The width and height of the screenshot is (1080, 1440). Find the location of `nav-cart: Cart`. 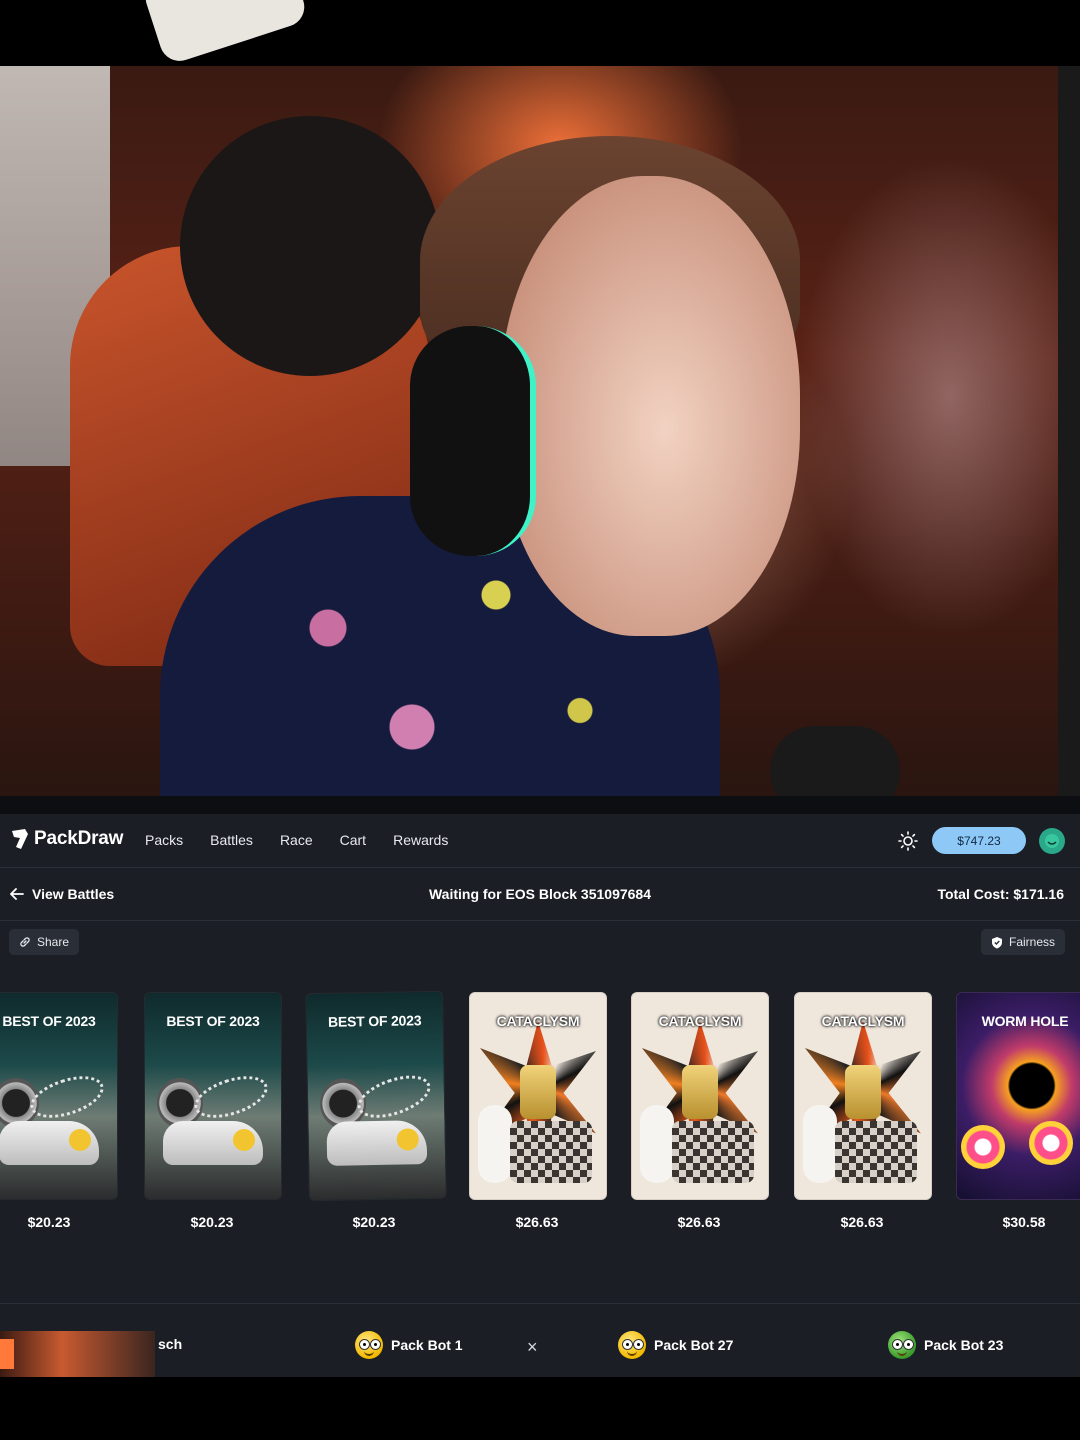

nav-cart: Cart is located at coordinates (353, 840).